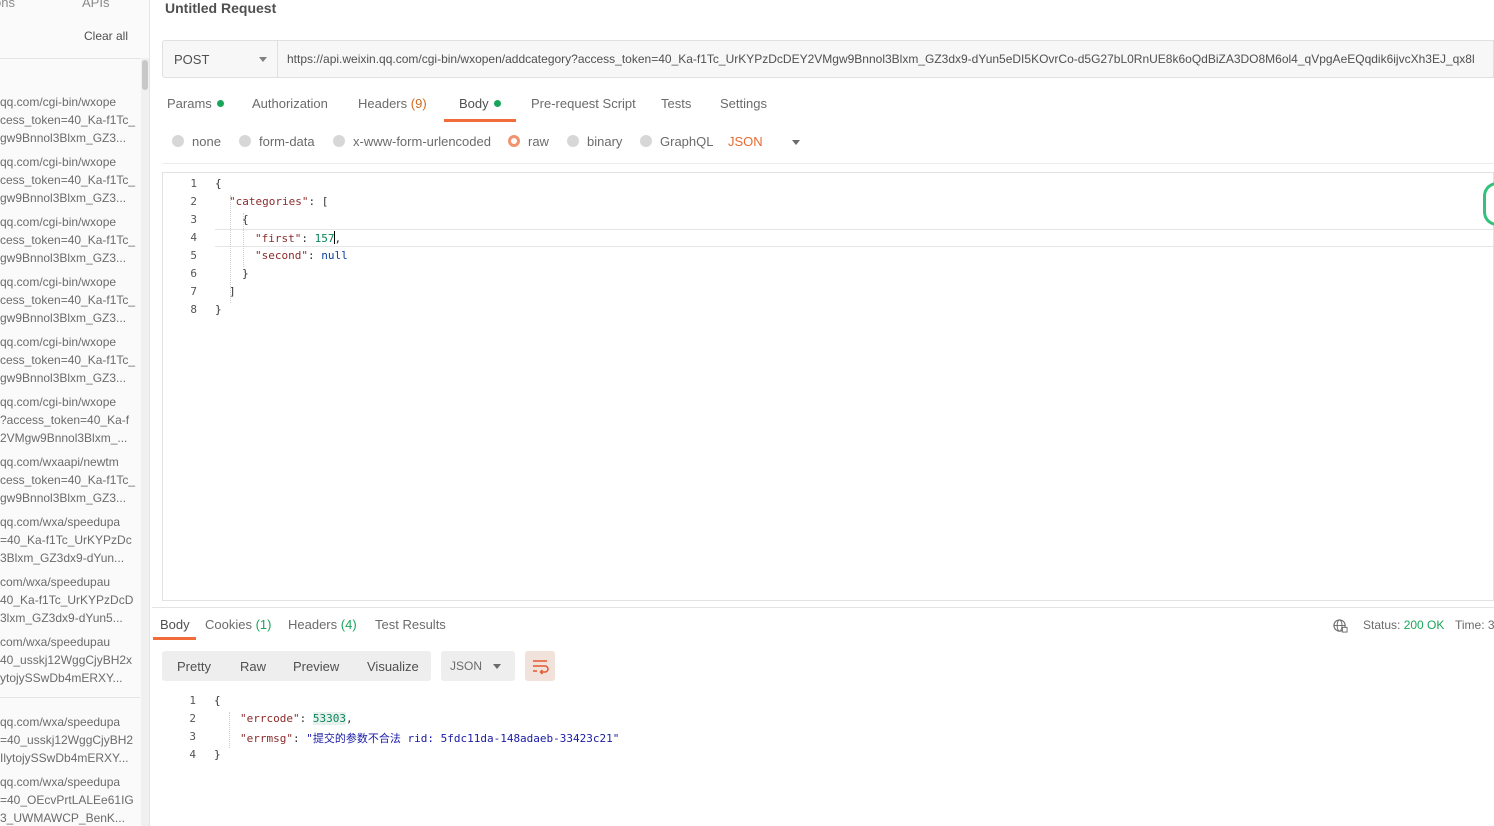 The height and width of the screenshot is (826, 1494). Describe the element at coordinates (823, 607) in the screenshot. I see `response-divider` at that location.